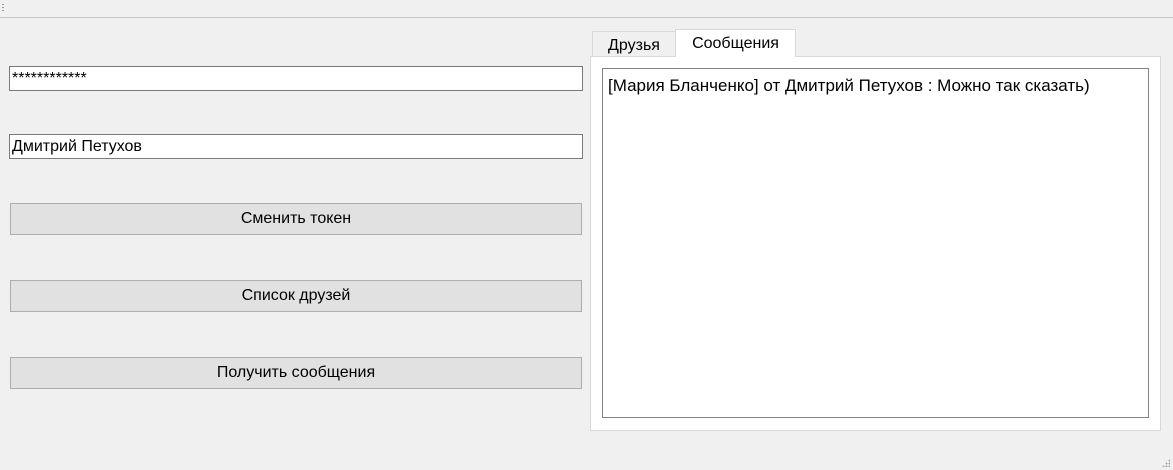  What do you see at coordinates (3, 8) in the screenshot?
I see `grip-icon` at bounding box center [3, 8].